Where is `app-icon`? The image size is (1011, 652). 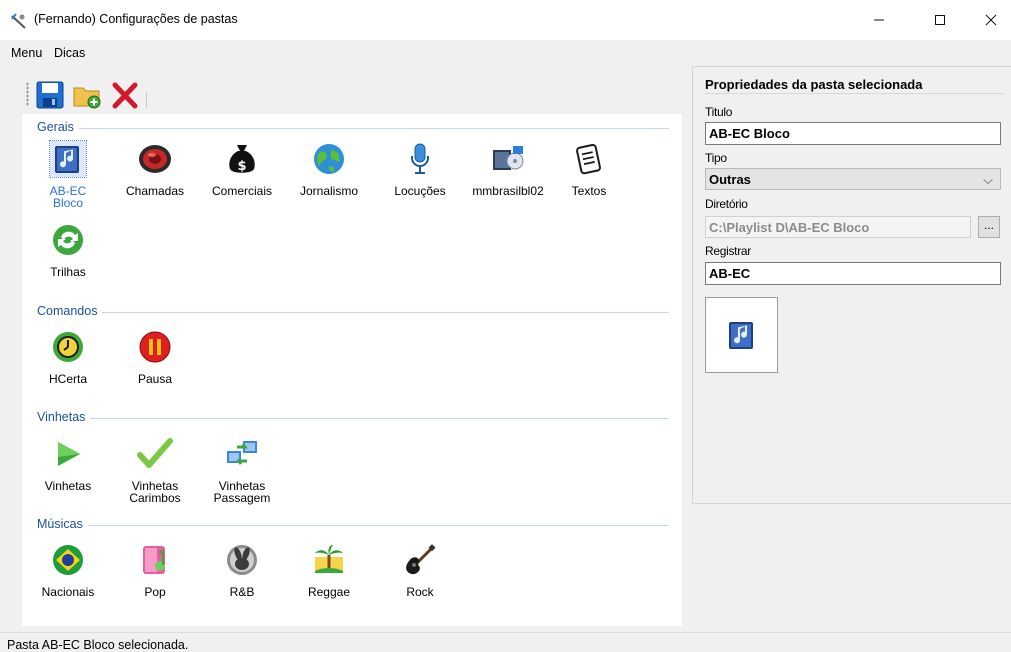 app-icon is located at coordinates (18, 21).